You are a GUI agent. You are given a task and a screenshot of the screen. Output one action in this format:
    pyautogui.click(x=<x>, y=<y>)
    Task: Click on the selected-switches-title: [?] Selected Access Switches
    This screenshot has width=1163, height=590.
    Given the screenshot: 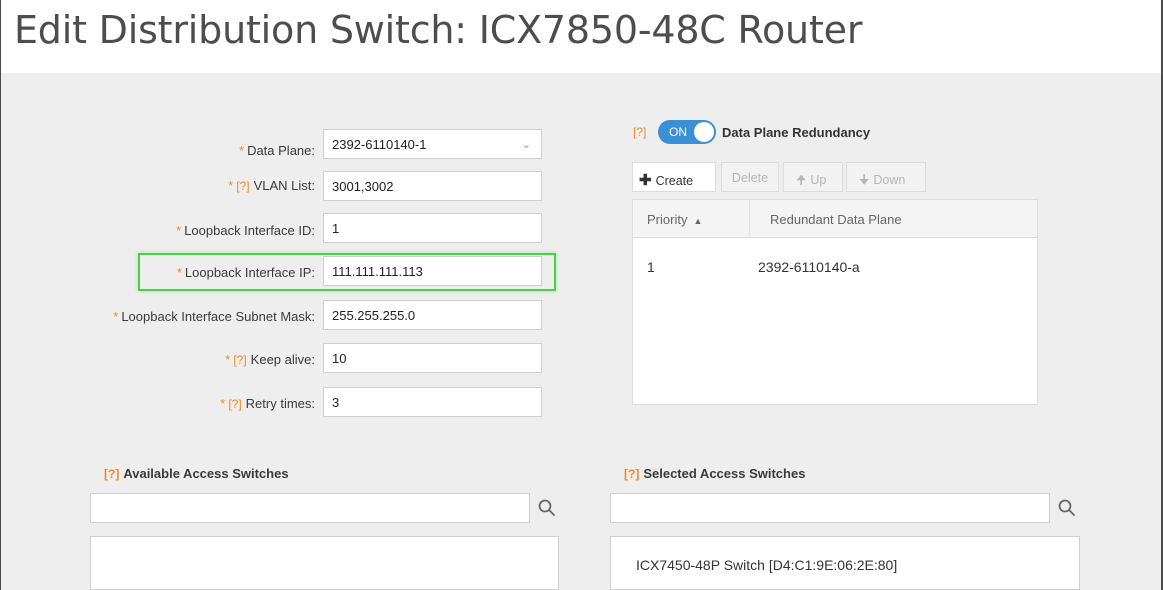 What is the action you would take?
    pyautogui.click(x=715, y=473)
    